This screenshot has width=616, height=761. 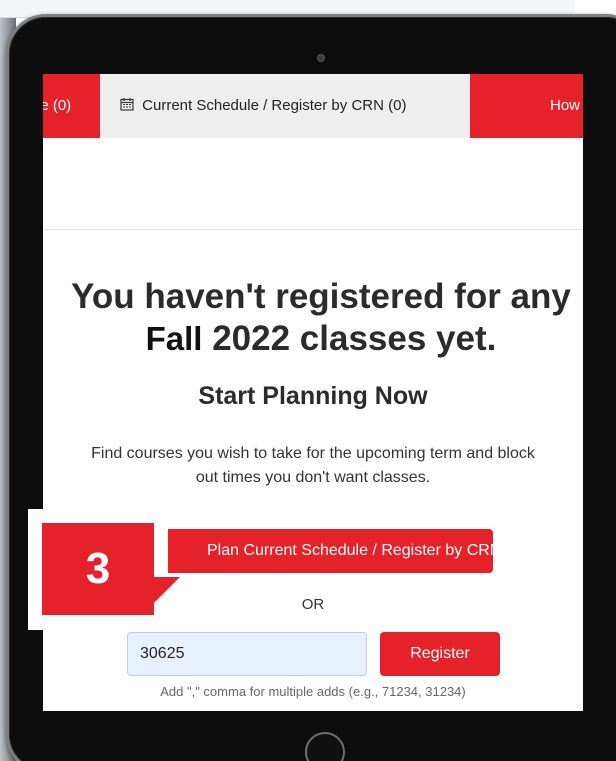 I want to click on tab-current-schedule-label: Current Schedule / Register by CRN (0), so click(x=274, y=105).